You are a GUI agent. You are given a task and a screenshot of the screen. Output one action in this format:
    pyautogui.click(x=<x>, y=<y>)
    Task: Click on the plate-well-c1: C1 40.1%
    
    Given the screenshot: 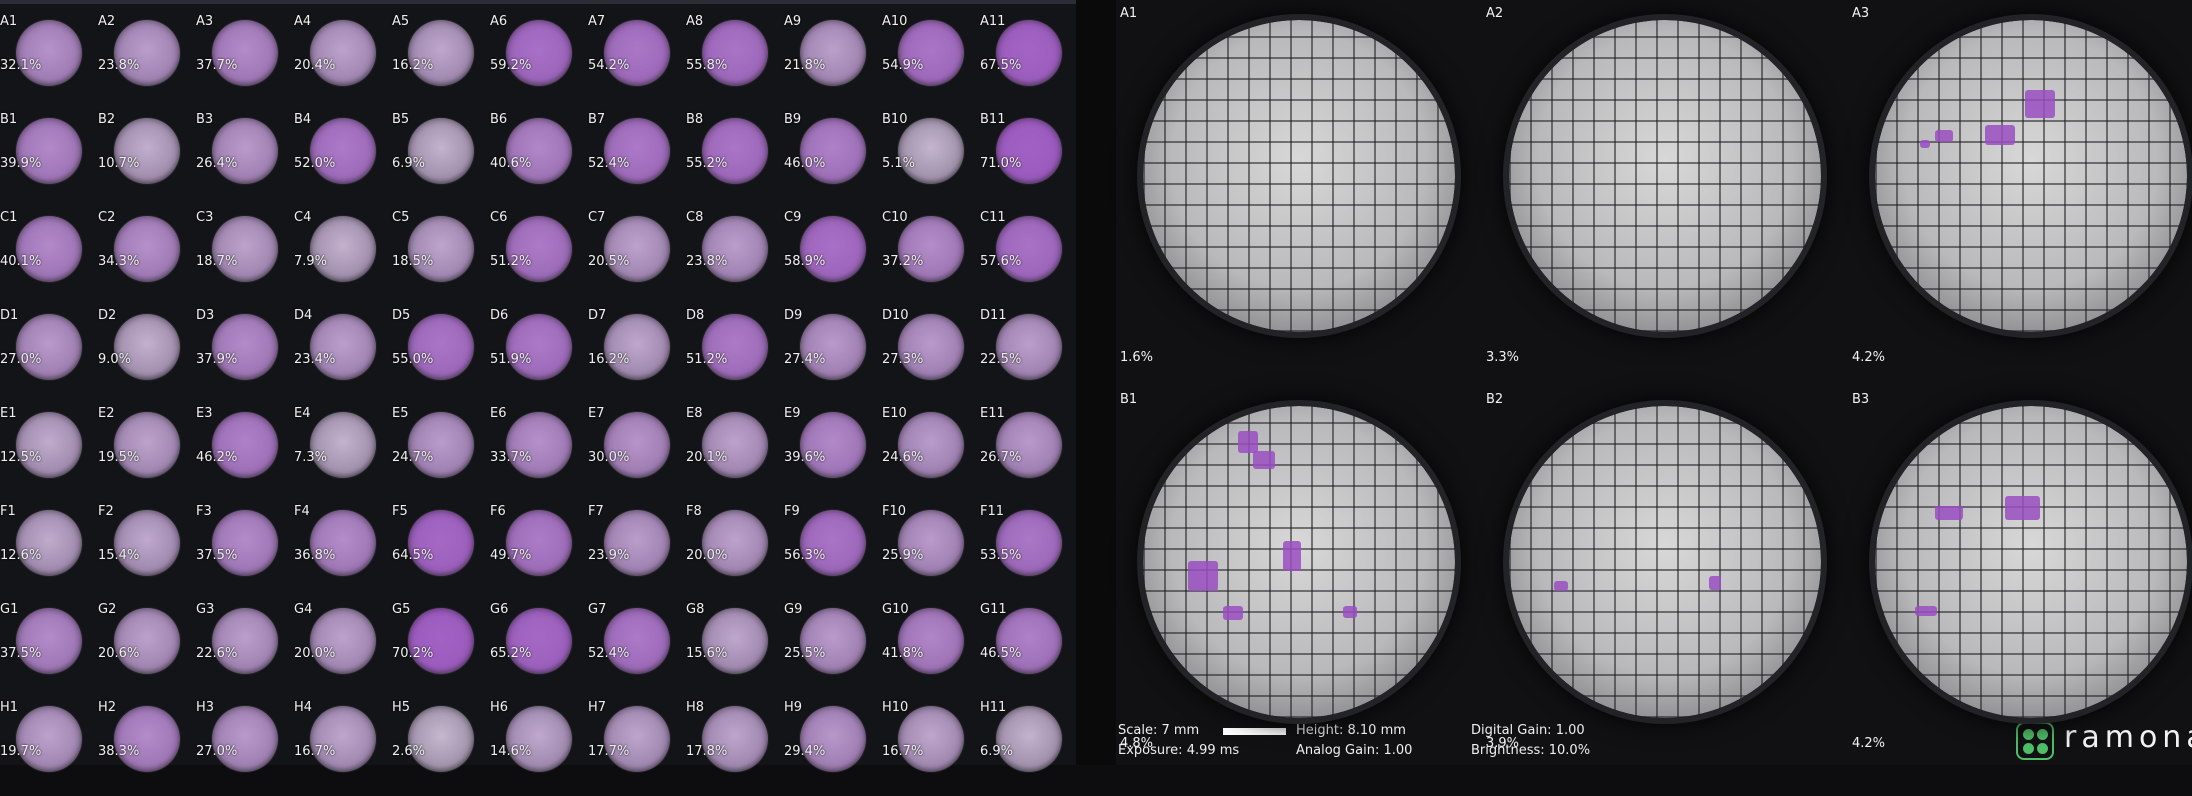 What is the action you would take?
    pyautogui.click(x=49, y=257)
    